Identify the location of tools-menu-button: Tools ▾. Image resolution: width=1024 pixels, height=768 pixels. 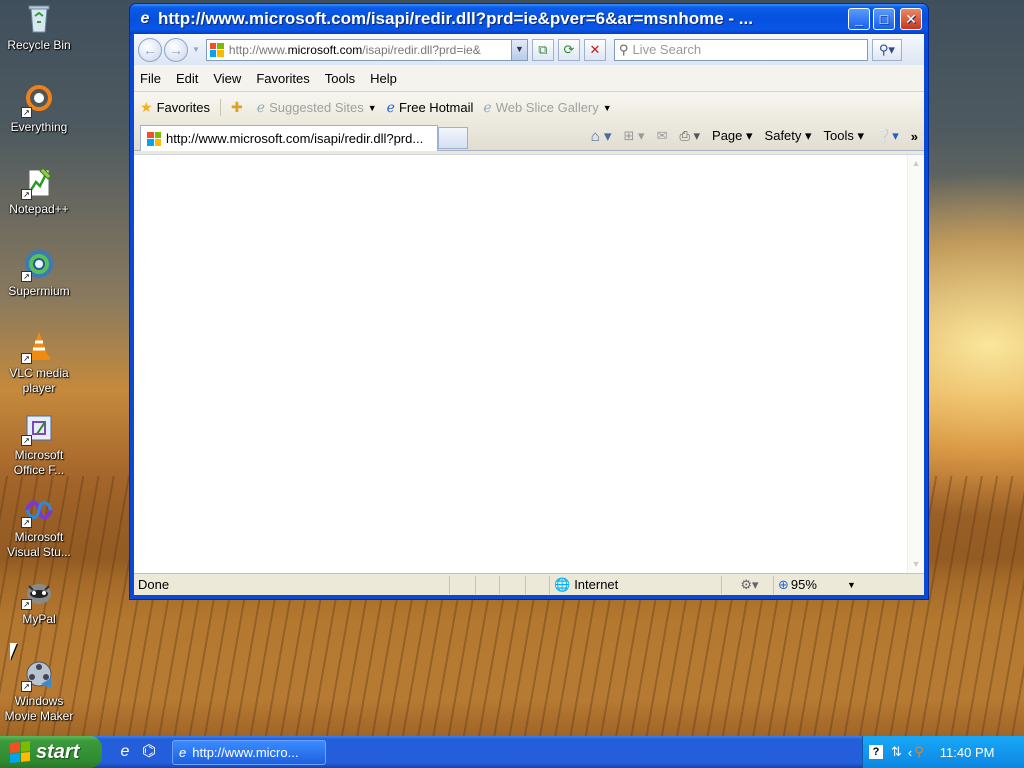
(844, 136).